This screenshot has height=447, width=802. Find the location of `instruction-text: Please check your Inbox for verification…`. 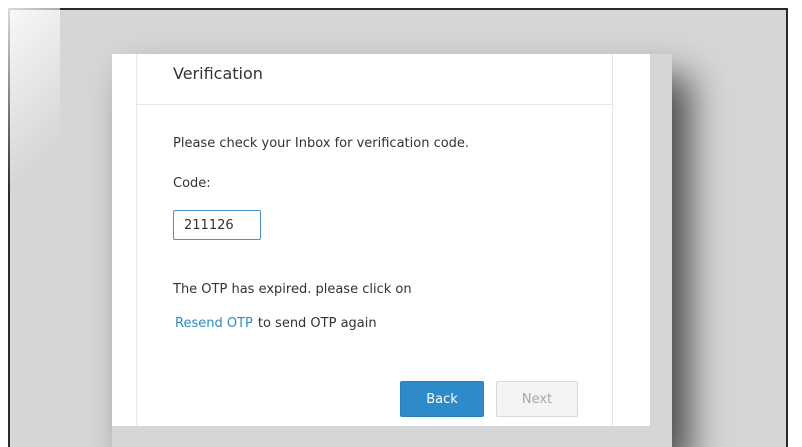

instruction-text: Please check your Inbox for verification… is located at coordinates (321, 143).